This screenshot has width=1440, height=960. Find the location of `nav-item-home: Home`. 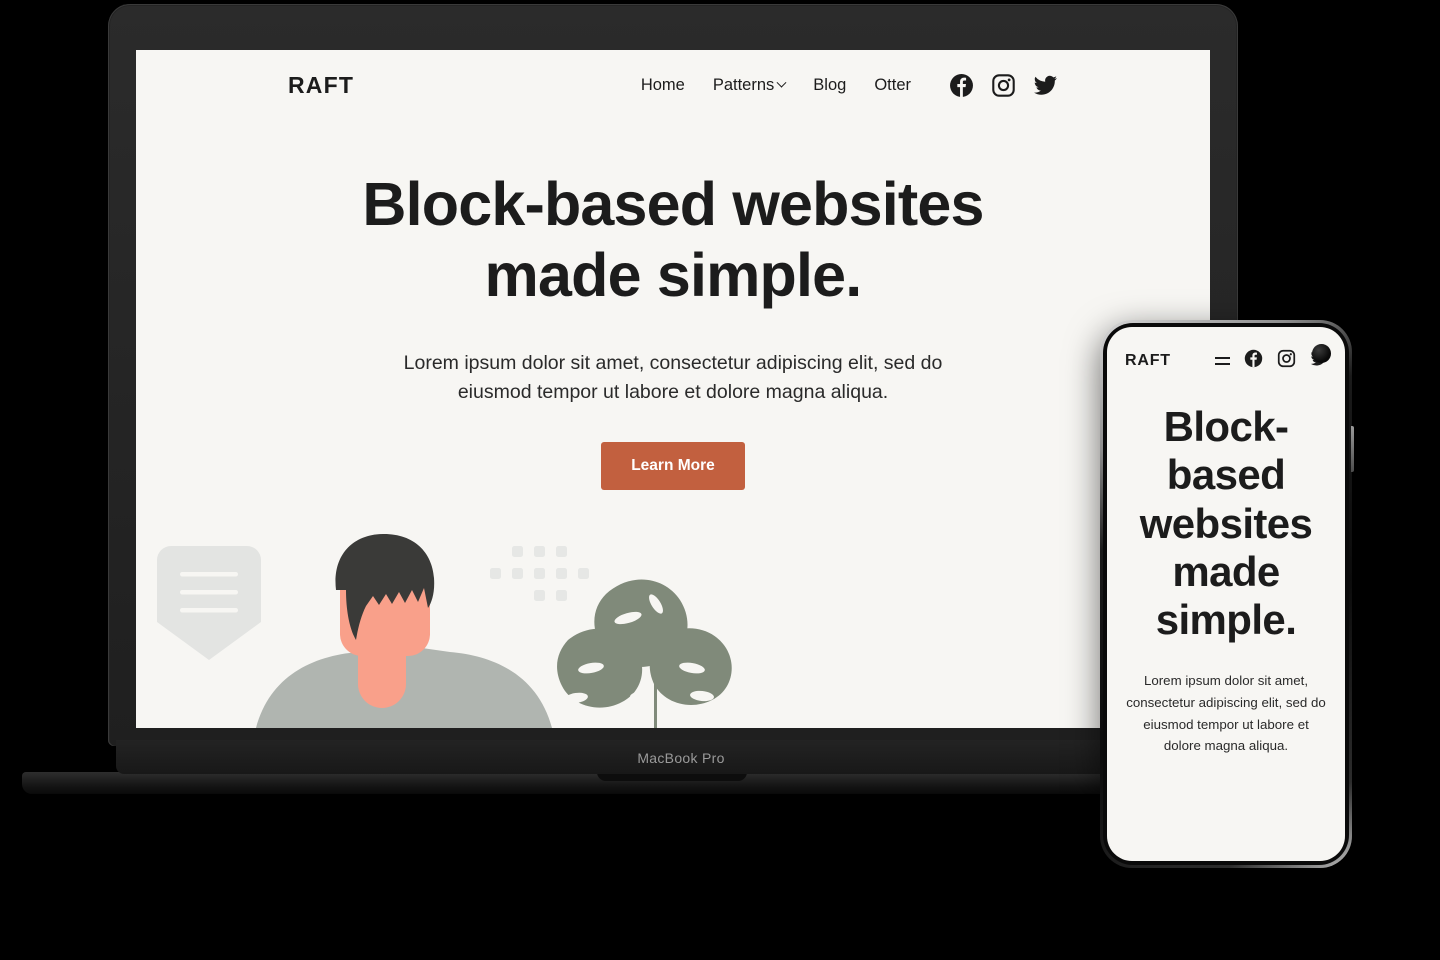

nav-item-home: Home is located at coordinates (663, 85).